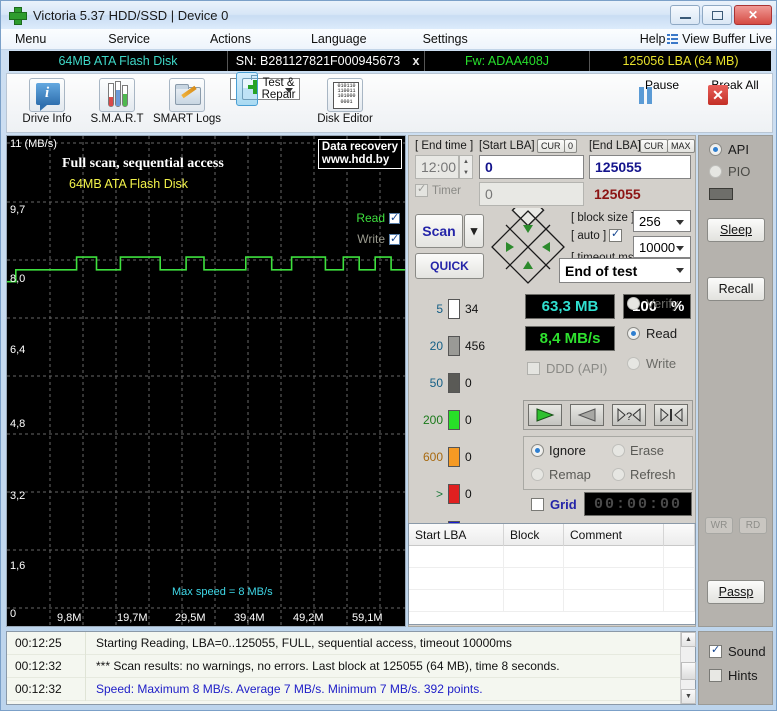  Describe the element at coordinates (633, 363) in the screenshot. I see `write-radio` at that location.